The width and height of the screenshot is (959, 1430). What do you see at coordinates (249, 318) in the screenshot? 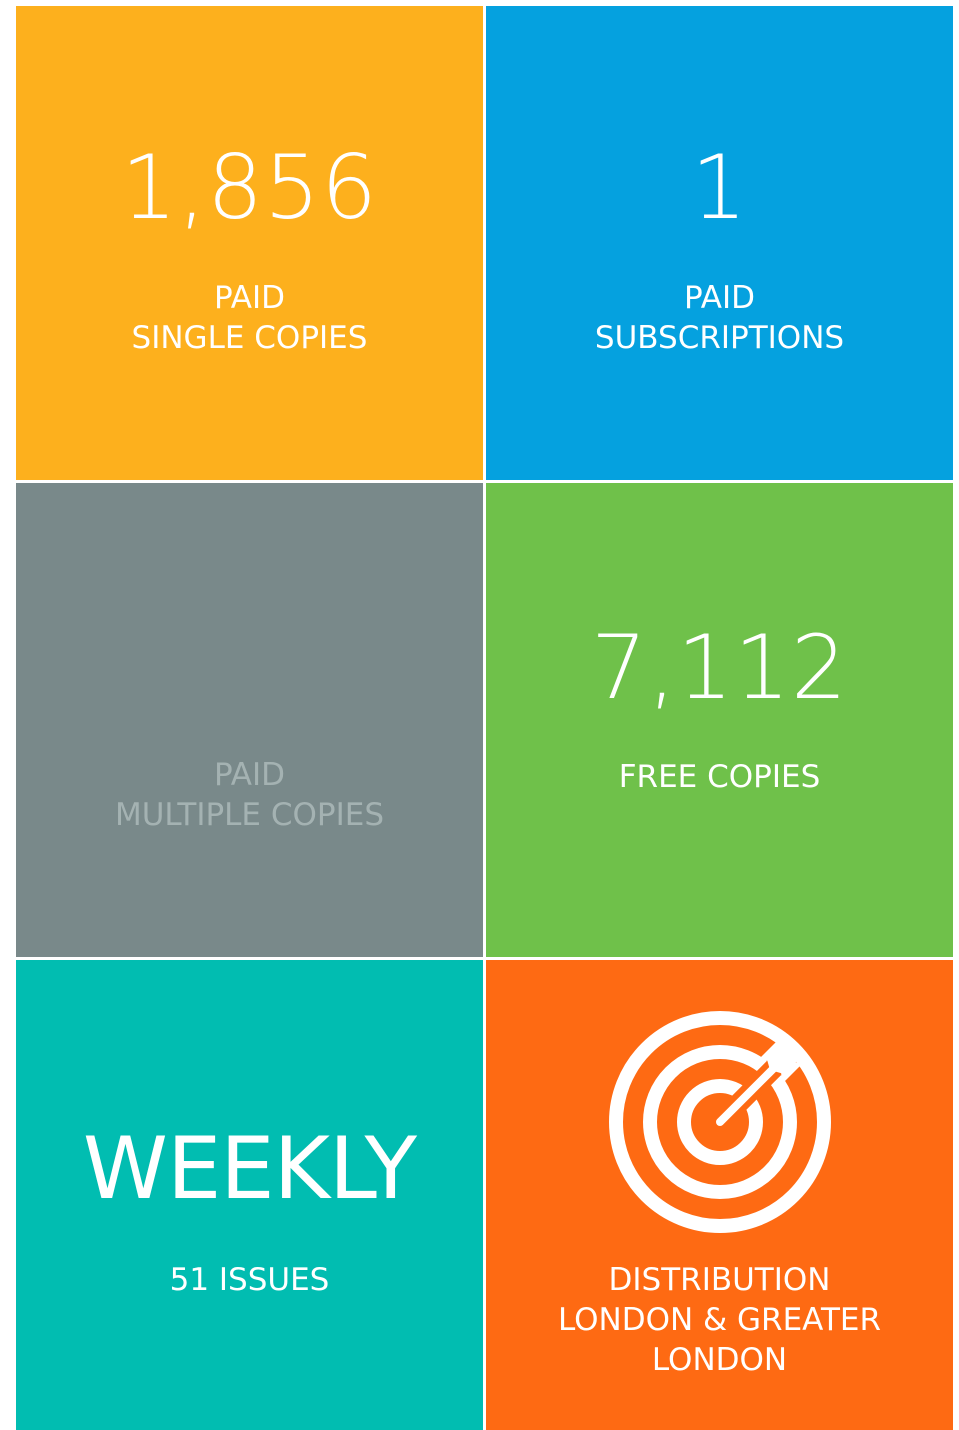
I see `single-copies-label: PAID SINGLE COPIES` at bounding box center [249, 318].